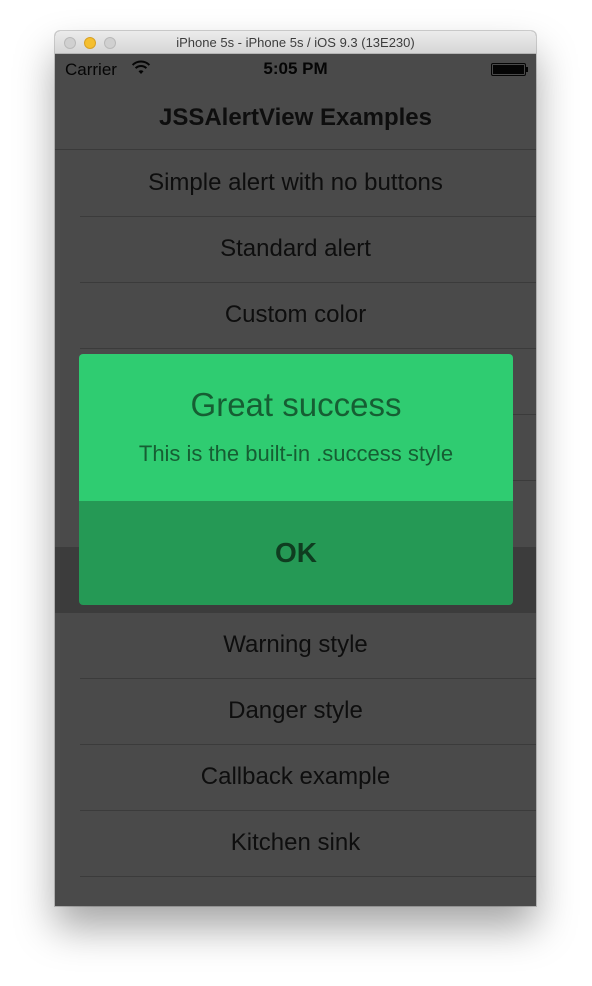 The image size is (592, 986). I want to click on list-item: Kitchen sink, so click(295, 844).